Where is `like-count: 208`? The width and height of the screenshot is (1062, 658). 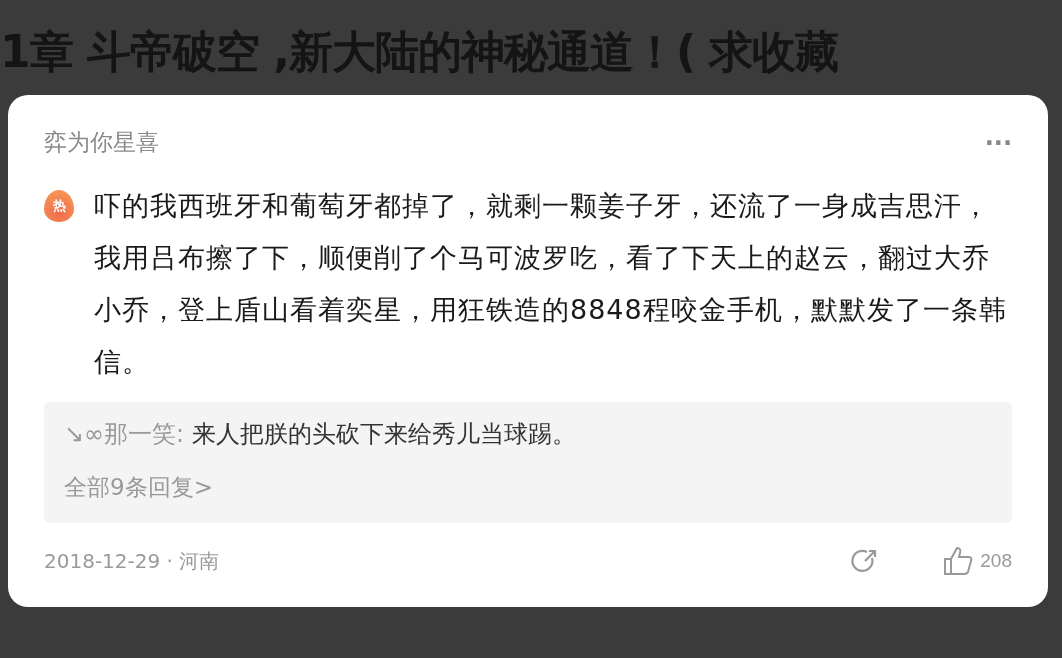 like-count: 208 is located at coordinates (996, 561).